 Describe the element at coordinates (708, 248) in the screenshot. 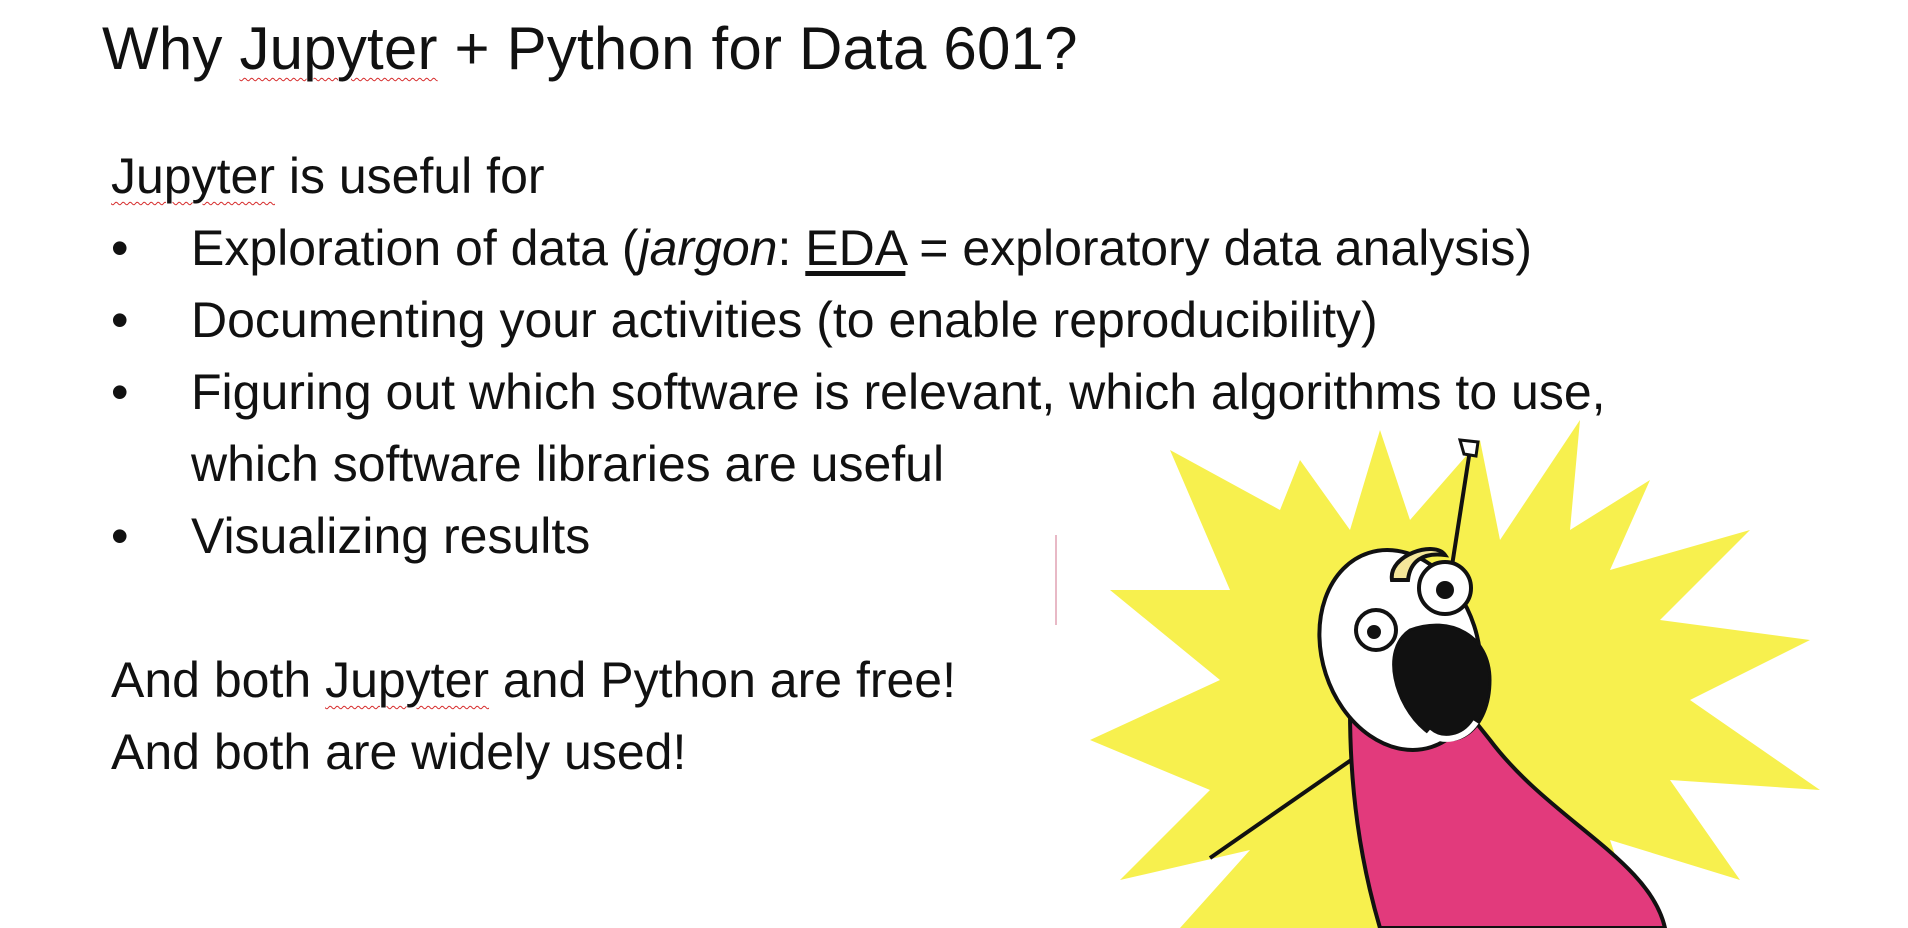

I see `bullet-eda-italic: jargon` at that location.